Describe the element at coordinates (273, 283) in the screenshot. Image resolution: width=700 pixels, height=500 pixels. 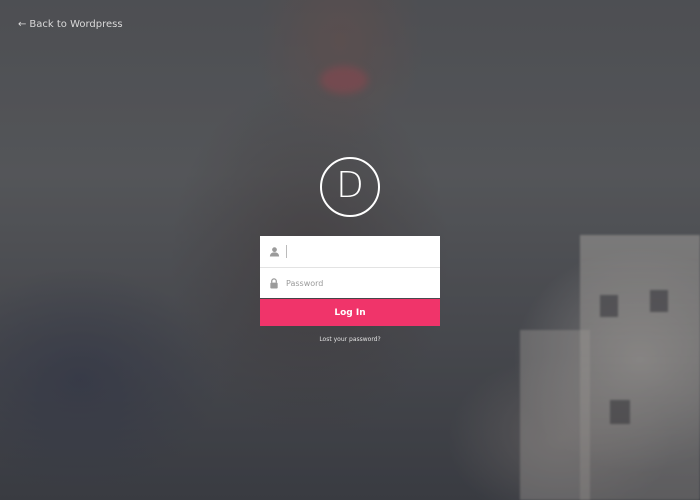
I see `lock-icon` at that location.